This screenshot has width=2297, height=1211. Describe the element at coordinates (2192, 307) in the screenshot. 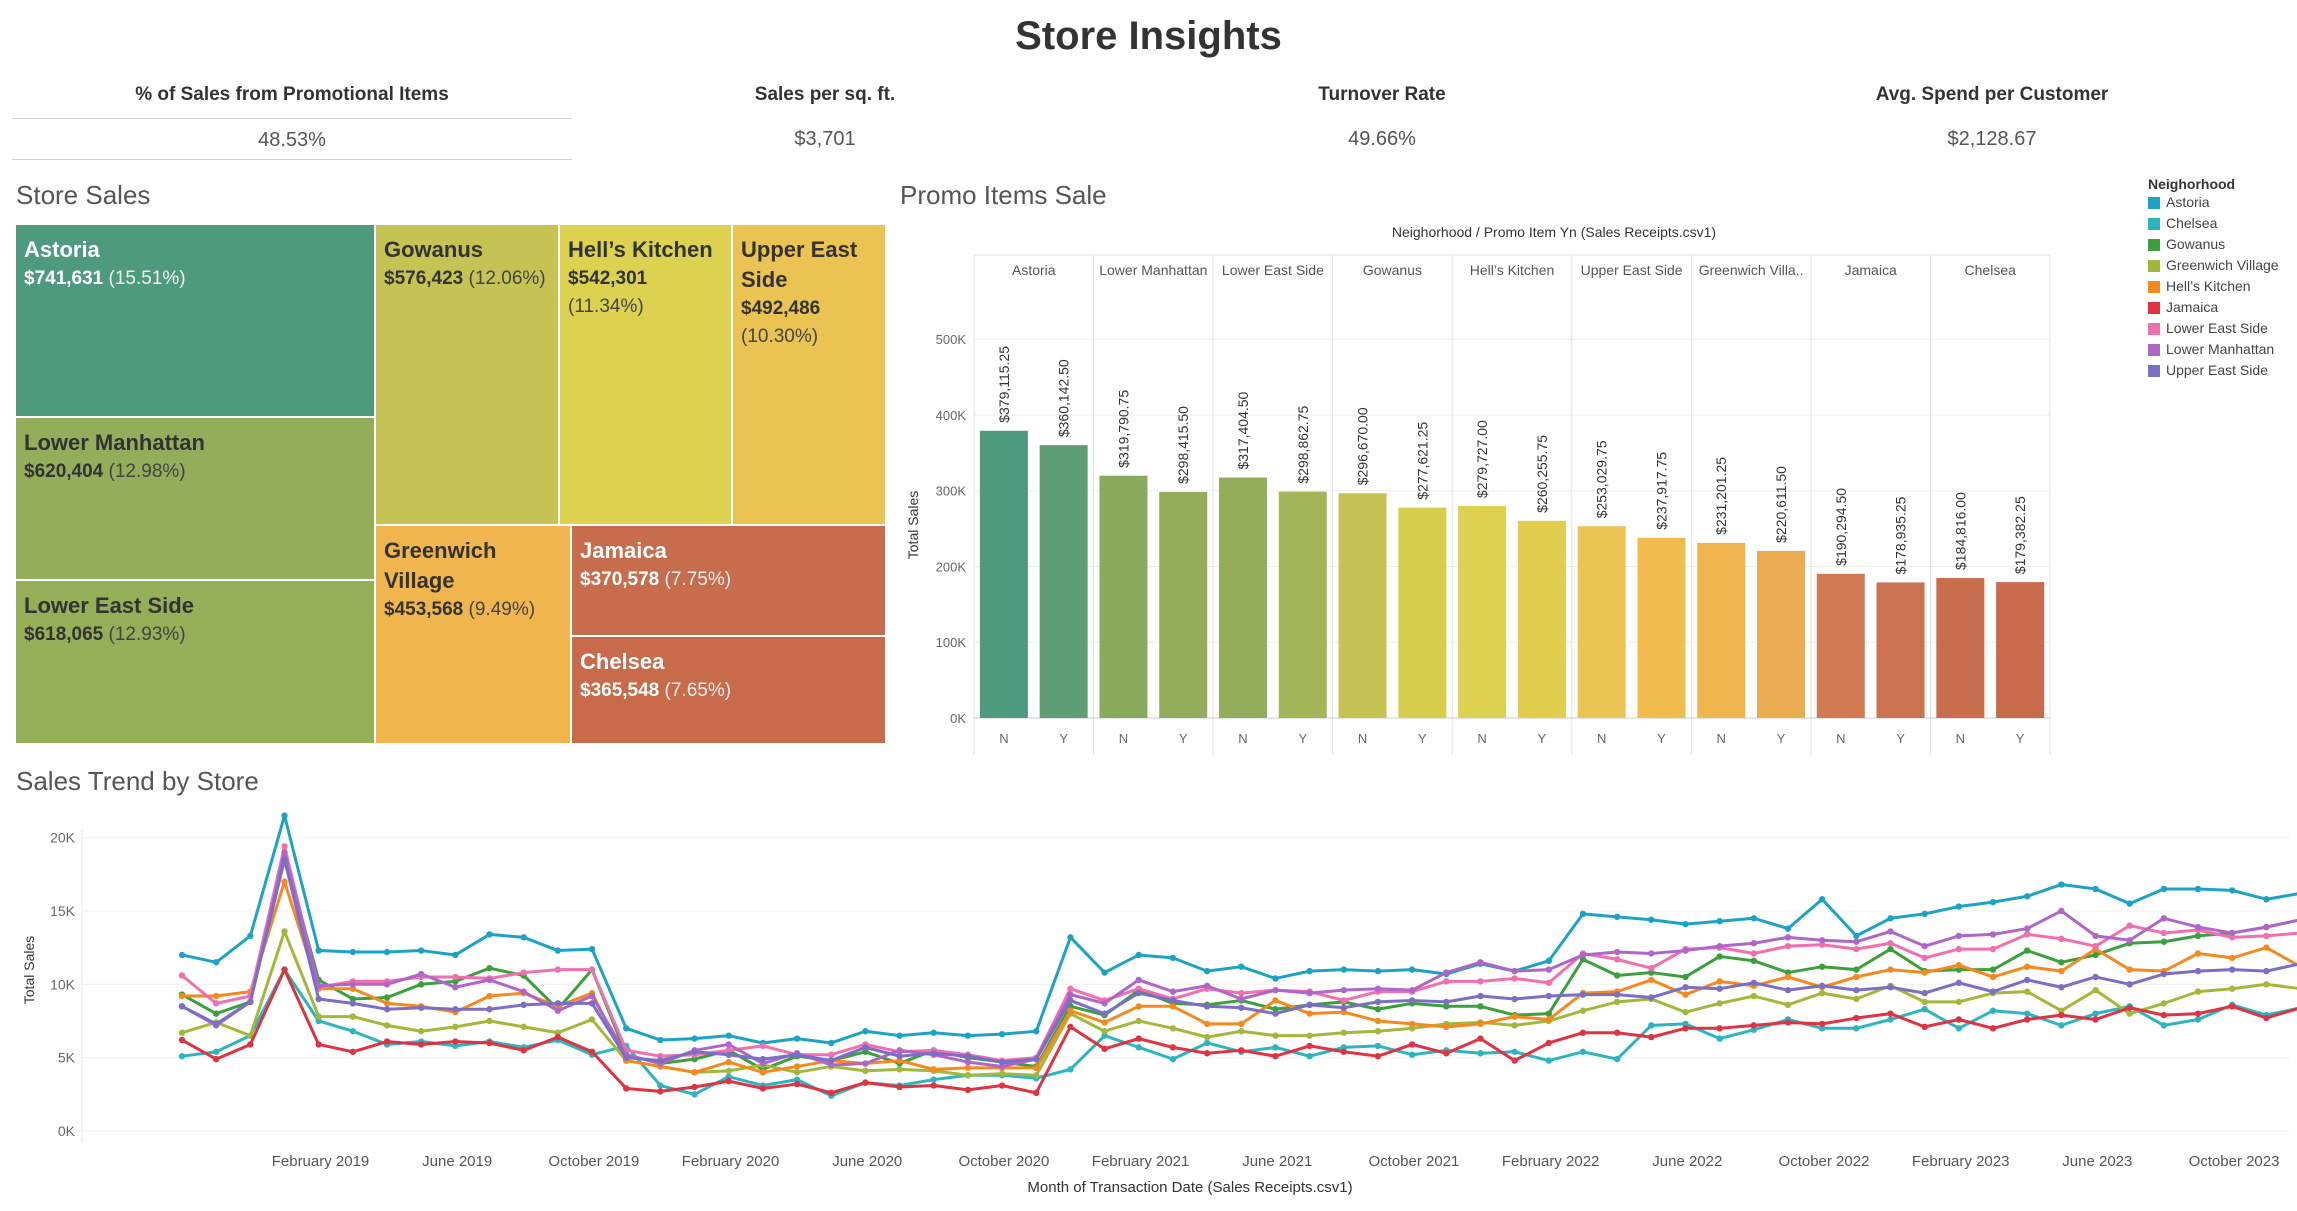

I see `legend-label: Jamaica` at that location.